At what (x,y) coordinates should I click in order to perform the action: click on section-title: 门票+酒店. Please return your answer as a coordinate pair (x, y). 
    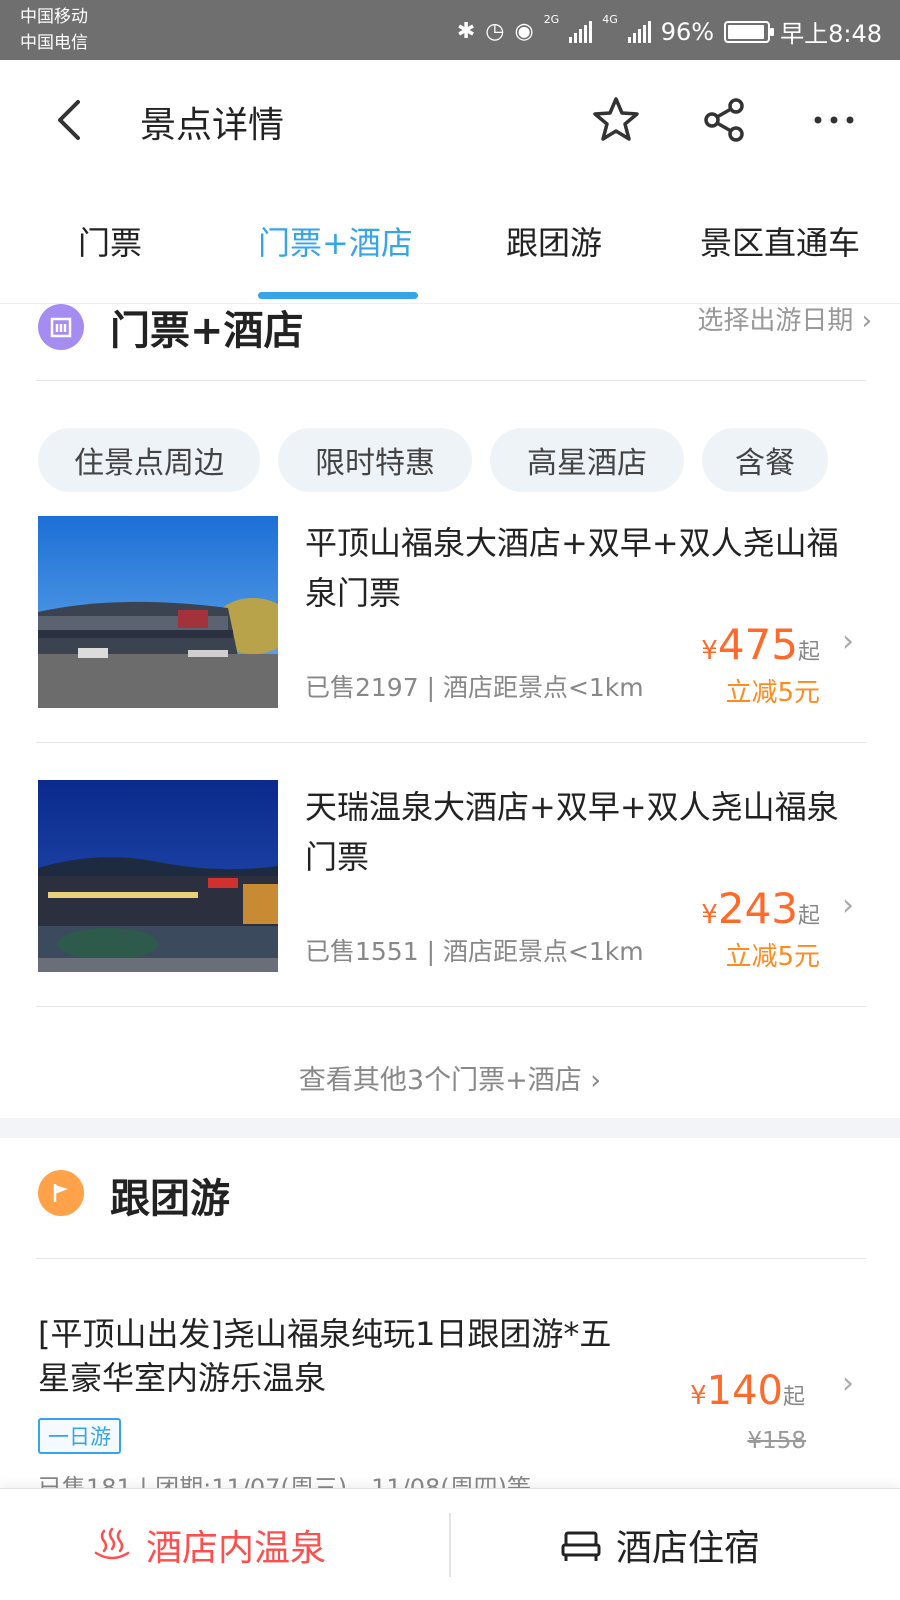
    Looking at the image, I should click on (207, 331).